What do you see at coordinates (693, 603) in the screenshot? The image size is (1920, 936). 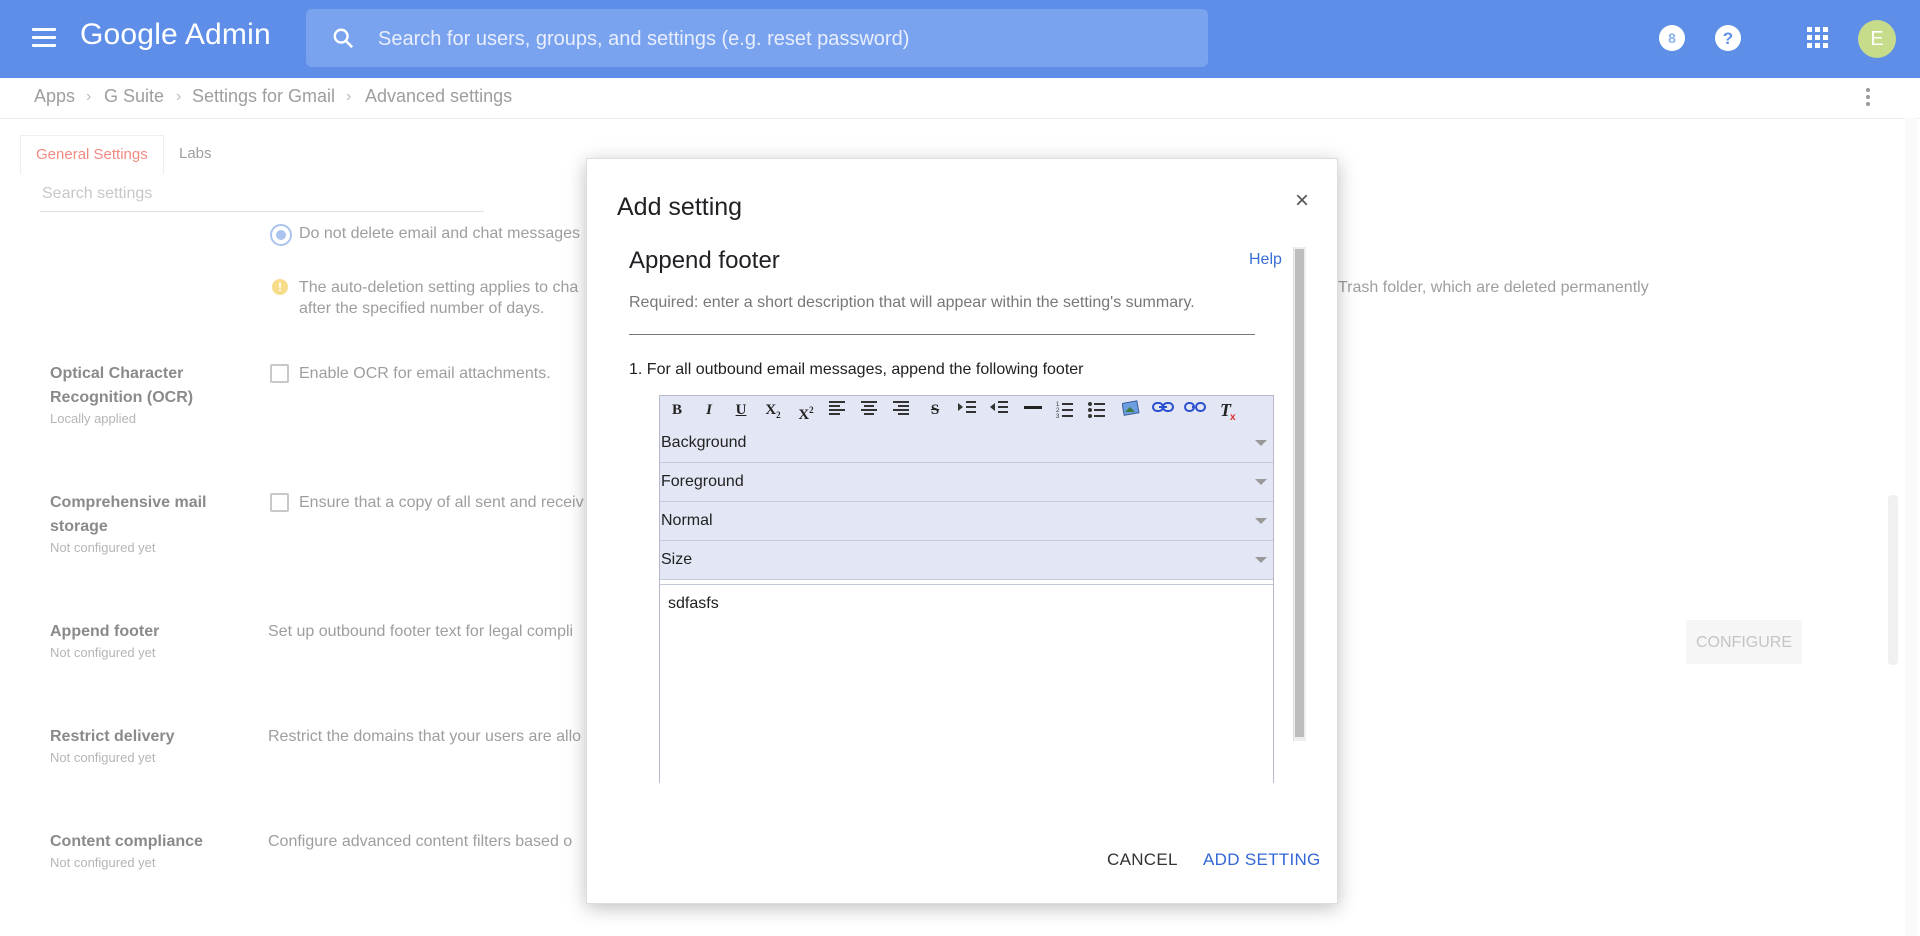 I see `footer-text: sdfasfs` at bounding box center [693, 603].